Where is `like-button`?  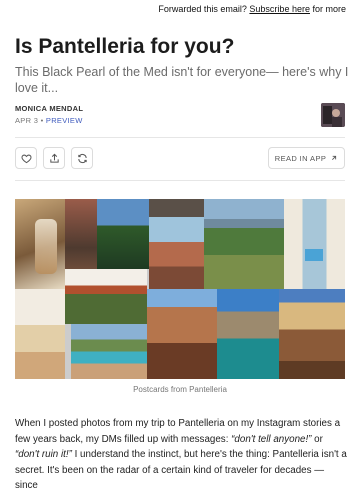 like-button is located at coordinates (26, 158).